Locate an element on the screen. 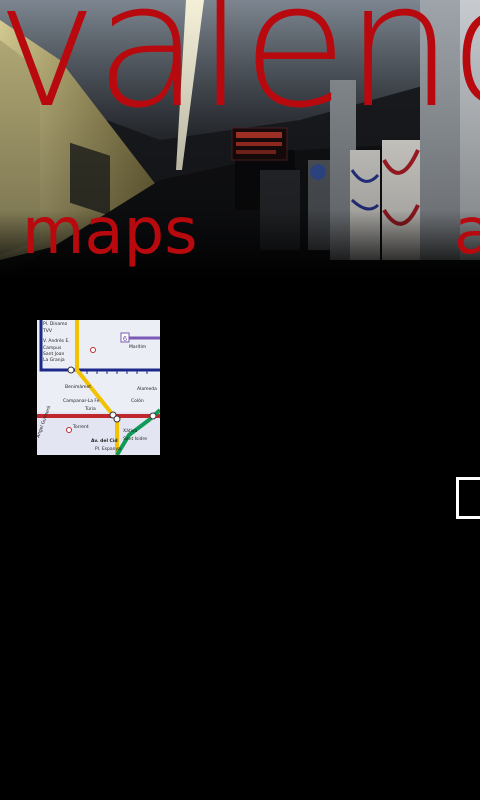  svg-text: Benimàmet is located at coordinates (78, 386).